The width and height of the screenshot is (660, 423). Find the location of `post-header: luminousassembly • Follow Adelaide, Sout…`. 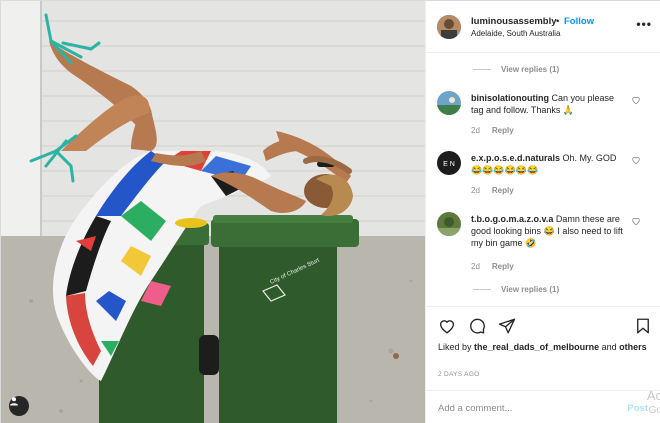

post-header: luminousassembly • Follow Adelaide, Sout… is located at coordinates (543, 27).